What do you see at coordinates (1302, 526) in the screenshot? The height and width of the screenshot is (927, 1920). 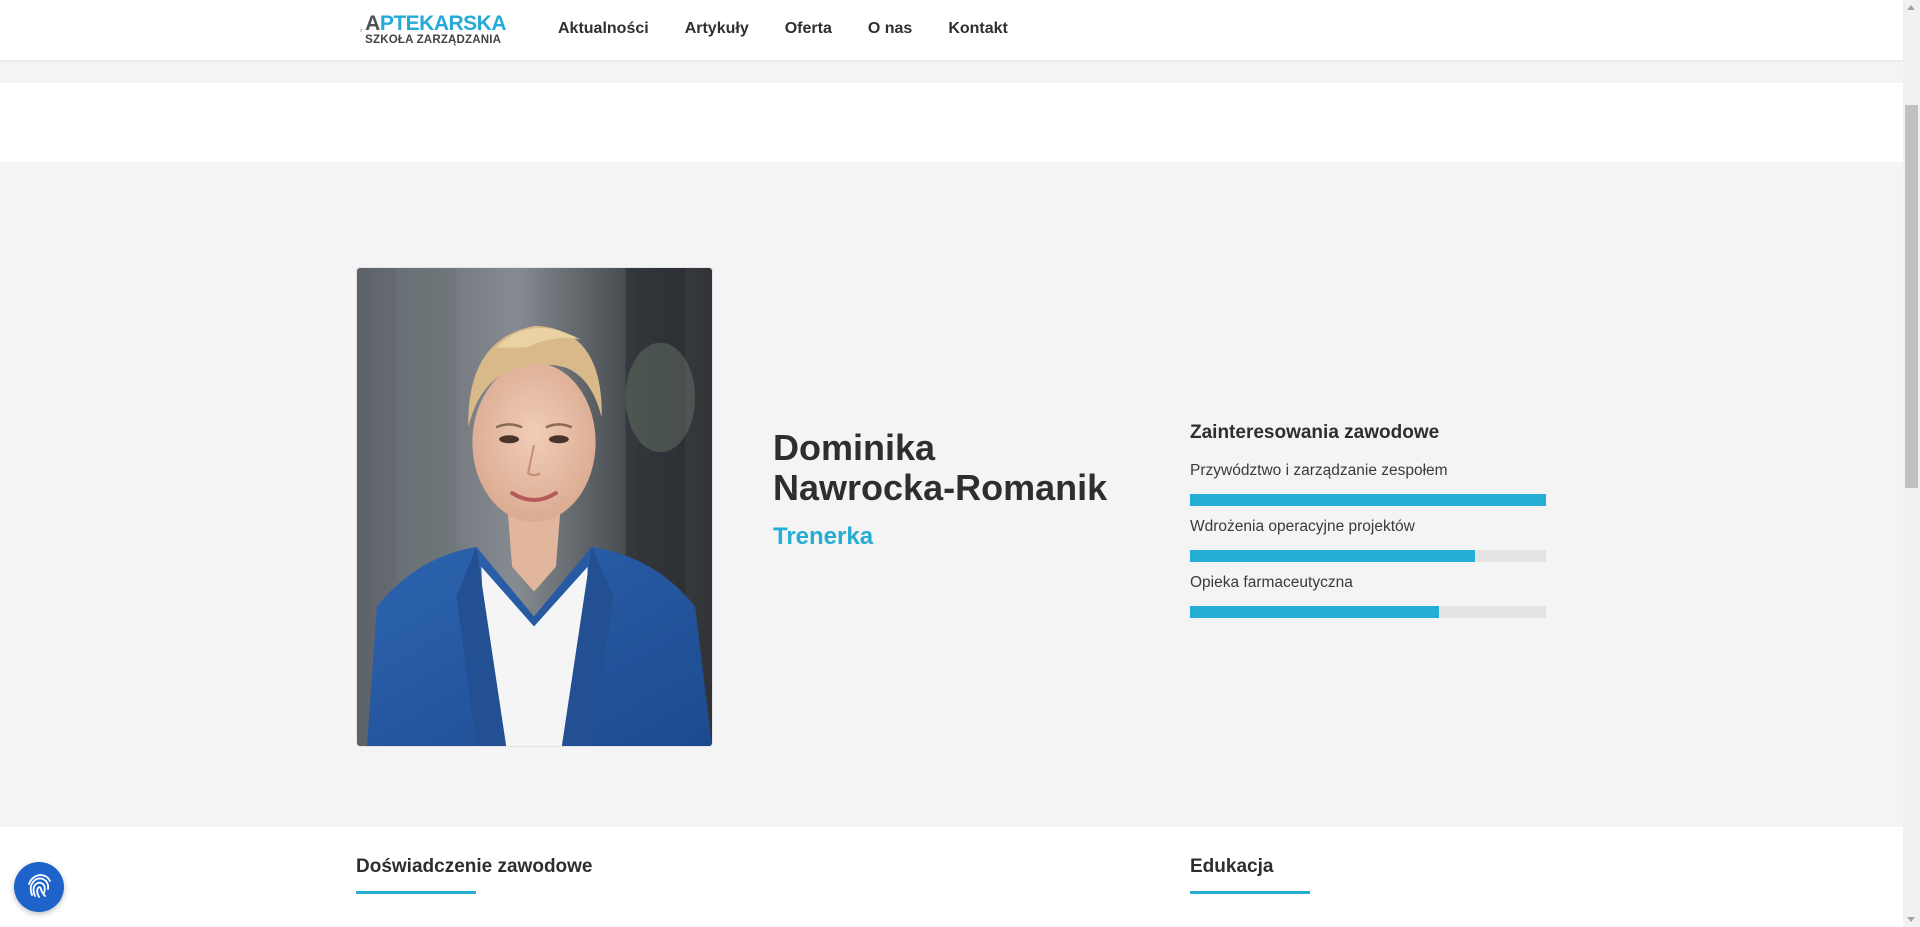 I see `skill-label: Wdrożenia operacyjne projektów` at bounding box center [1302, 526].